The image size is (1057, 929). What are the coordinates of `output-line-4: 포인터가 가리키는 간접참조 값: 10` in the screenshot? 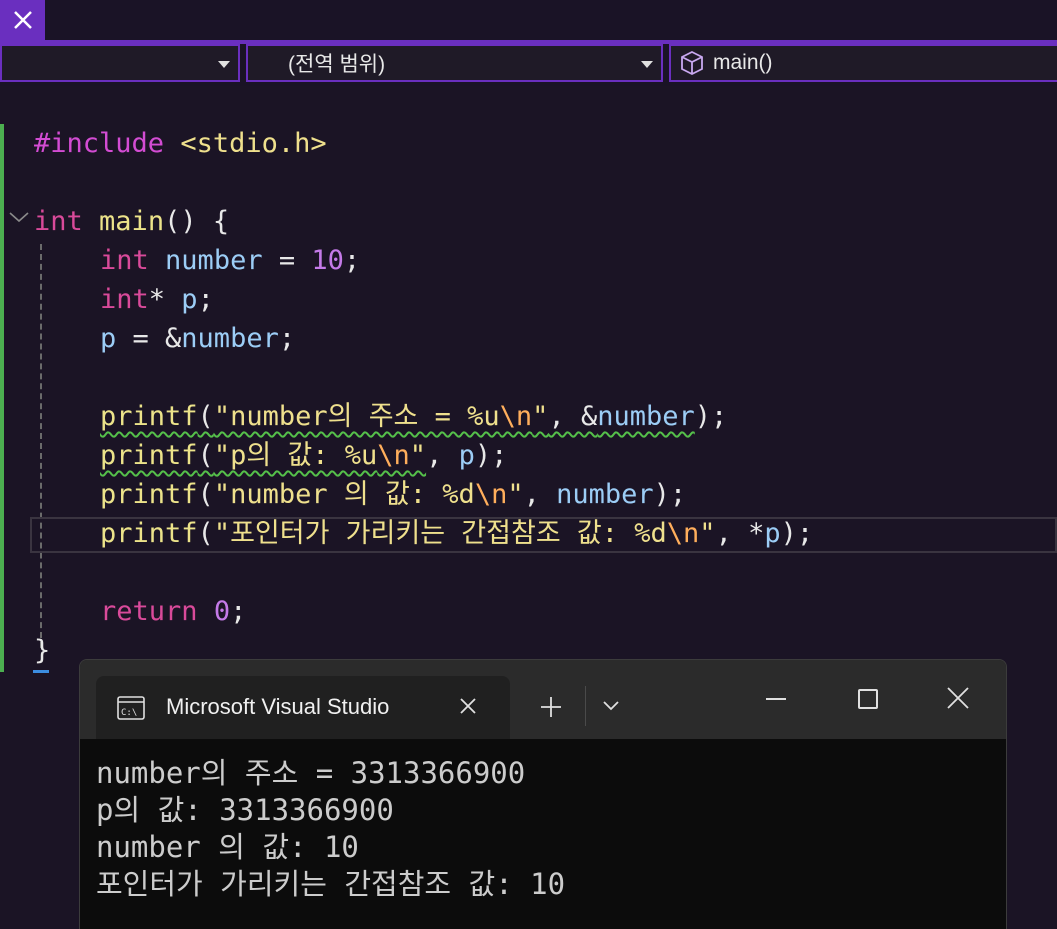 It's located at (331, 884).